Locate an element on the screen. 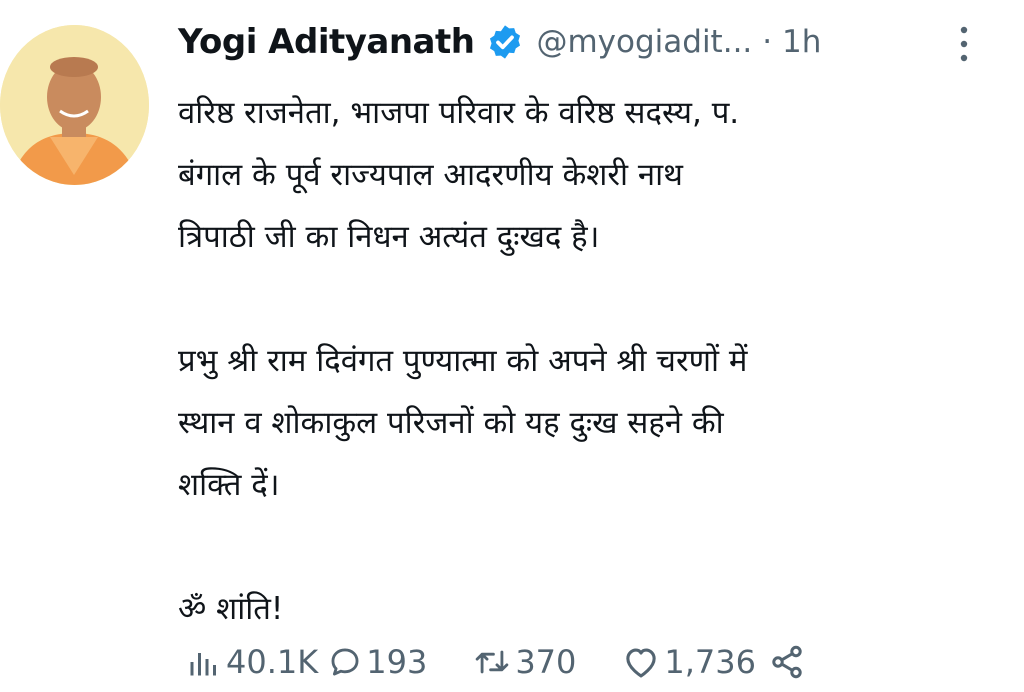  retweet-icon is located at coordinates (492, 662).